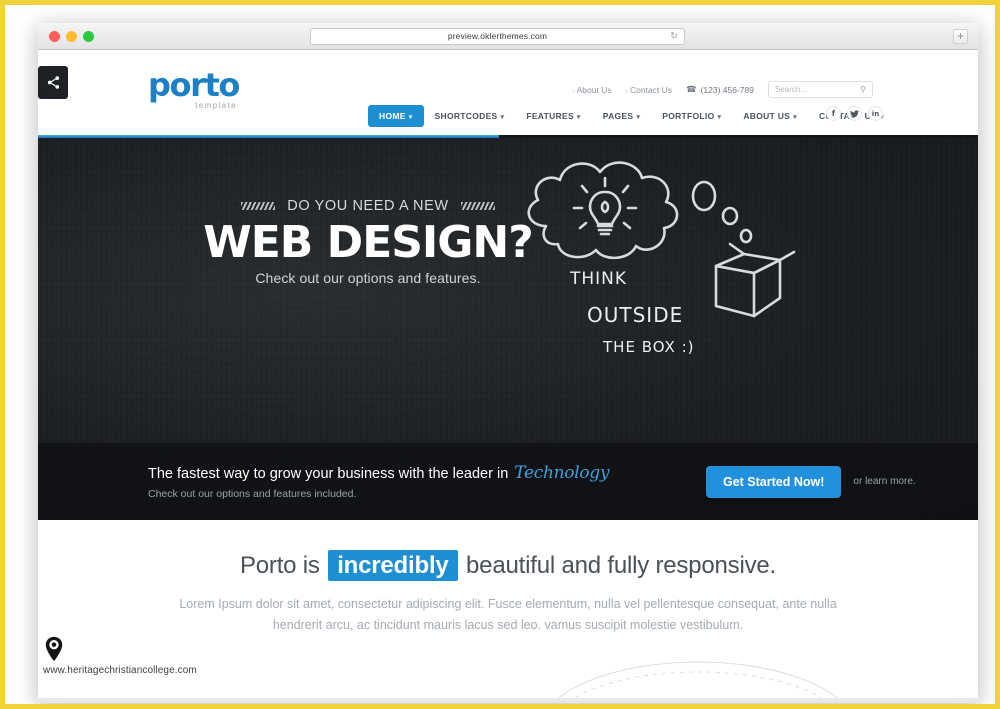 The image size is (1000, 709). What do you see at coordinates (863, 89) in the screenshot?
I see `search-icon: ⚲` at bounding box center [863, 89].